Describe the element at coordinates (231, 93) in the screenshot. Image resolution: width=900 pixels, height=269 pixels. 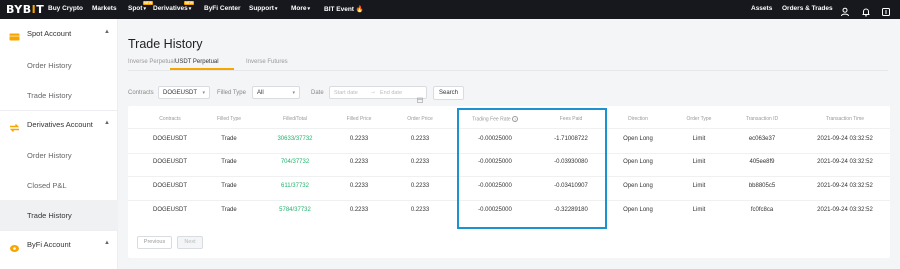
I see `filled-type-label: Filled Type` at that location.